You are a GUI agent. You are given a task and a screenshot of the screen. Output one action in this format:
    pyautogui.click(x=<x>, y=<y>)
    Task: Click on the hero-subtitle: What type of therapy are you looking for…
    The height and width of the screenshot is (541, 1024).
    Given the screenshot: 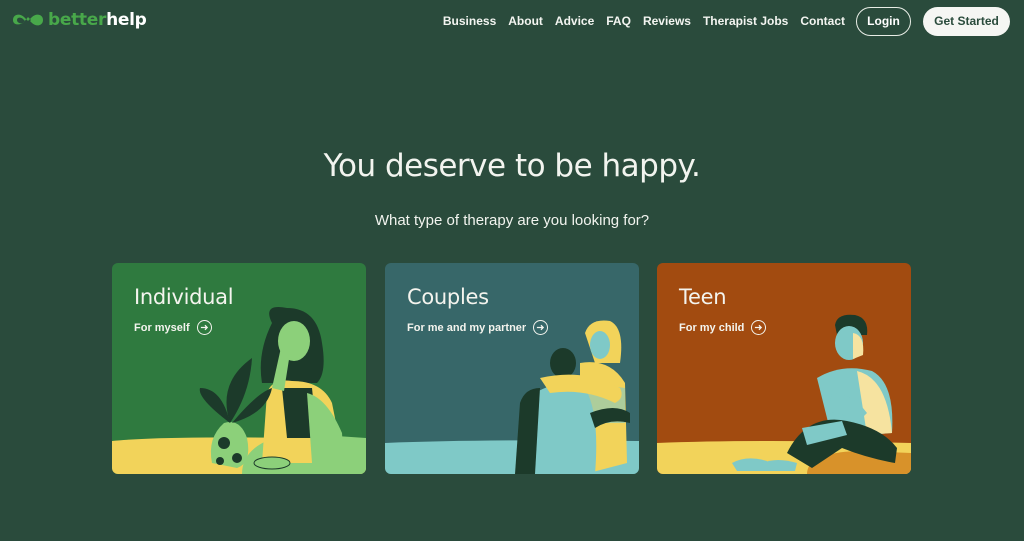 What is the action you would take?
    pyautogui.click(x=512, y=220)
    